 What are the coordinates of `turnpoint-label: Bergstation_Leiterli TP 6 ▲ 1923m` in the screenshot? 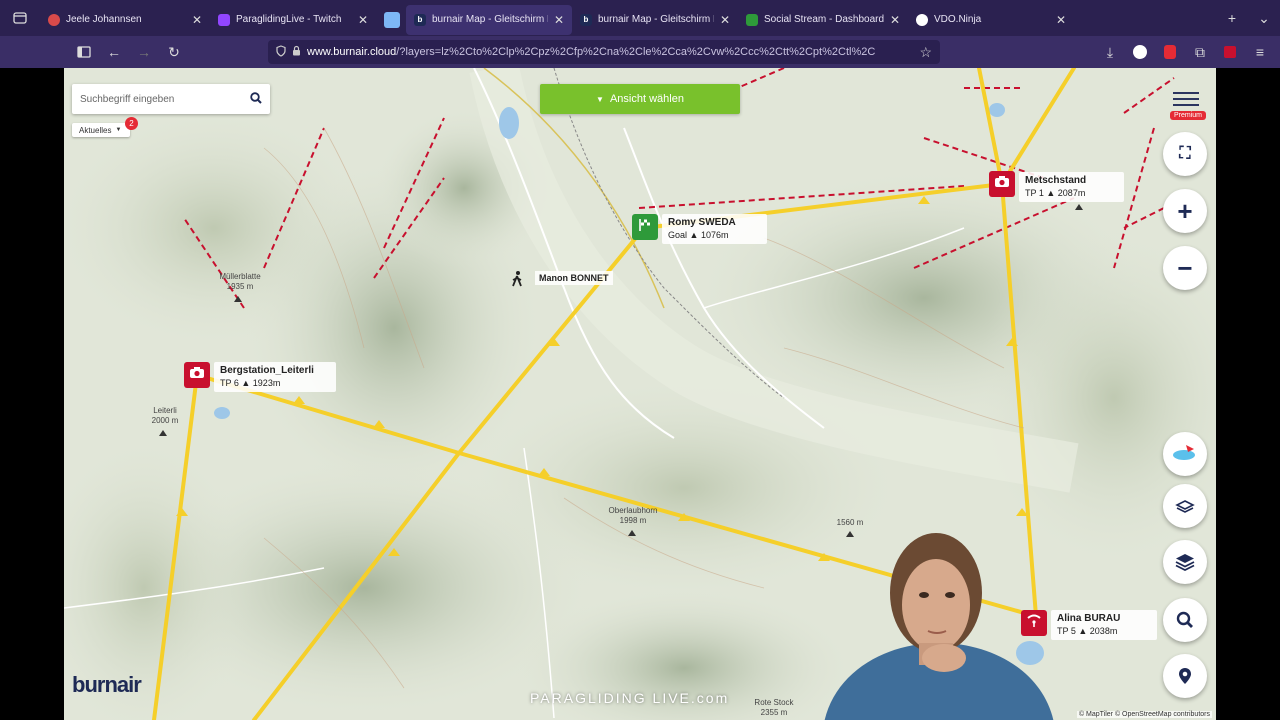 It's located at (275, 377).